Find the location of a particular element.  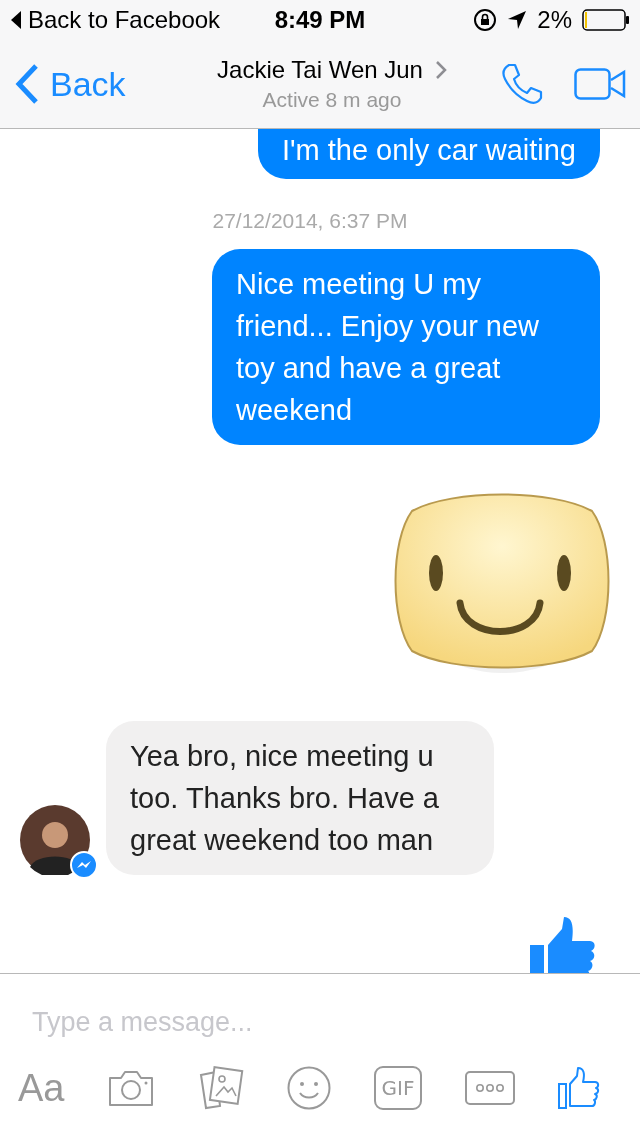

timestamp: 27/12/2014, 6:37 PM is located at coordinates (310, 221).